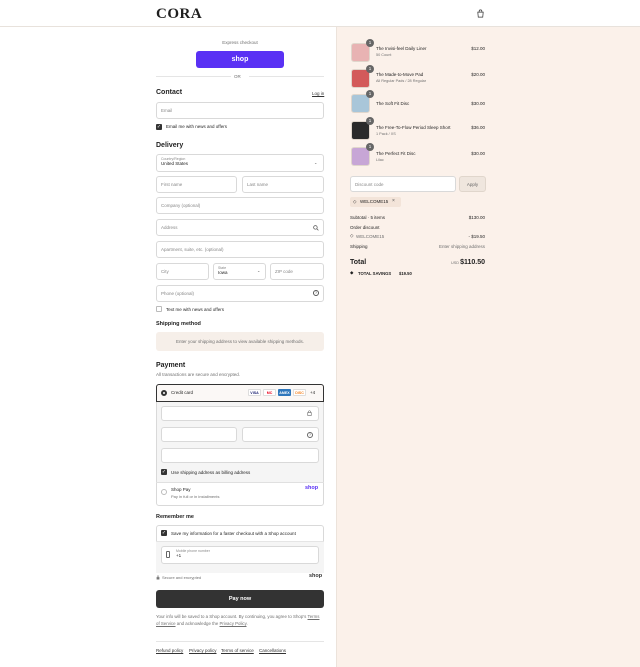  I want to click on tag-icon: ◆, so click(352, 272).